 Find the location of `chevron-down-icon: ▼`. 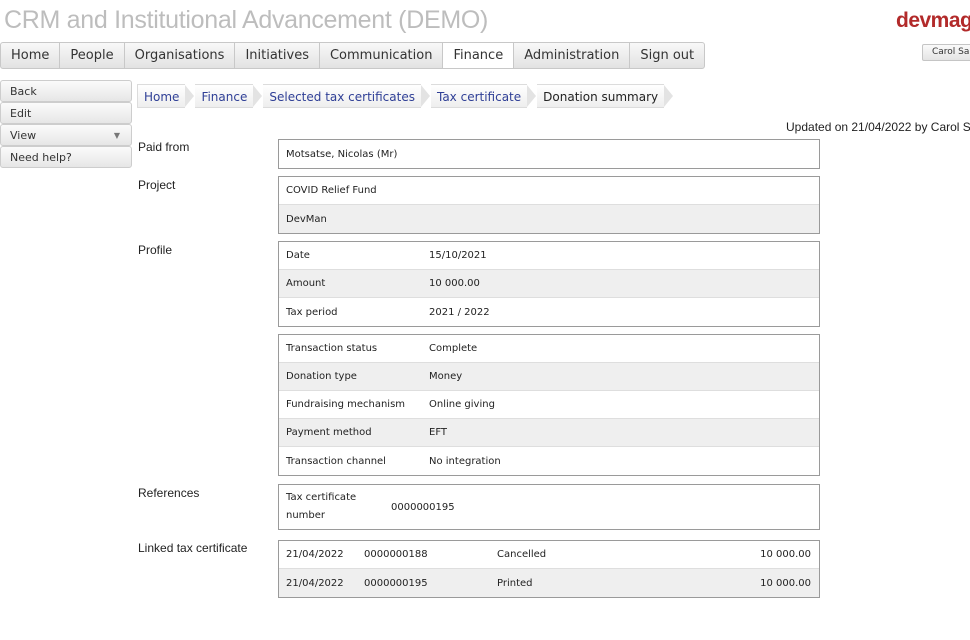

chevron-down-icon: ▼ is located at coordinates (116, 135).